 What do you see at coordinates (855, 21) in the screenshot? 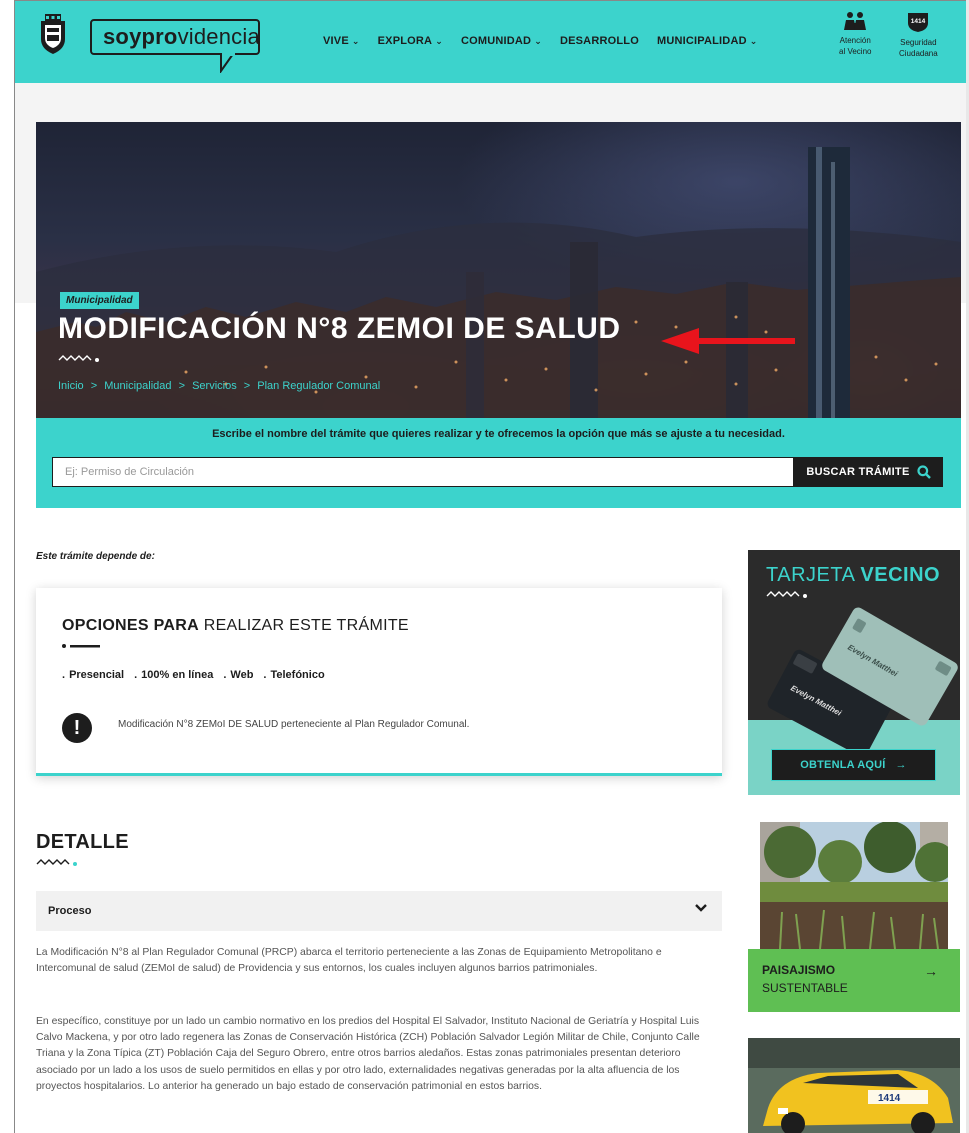
I see `people-icon` at bounding box center [855, 21].